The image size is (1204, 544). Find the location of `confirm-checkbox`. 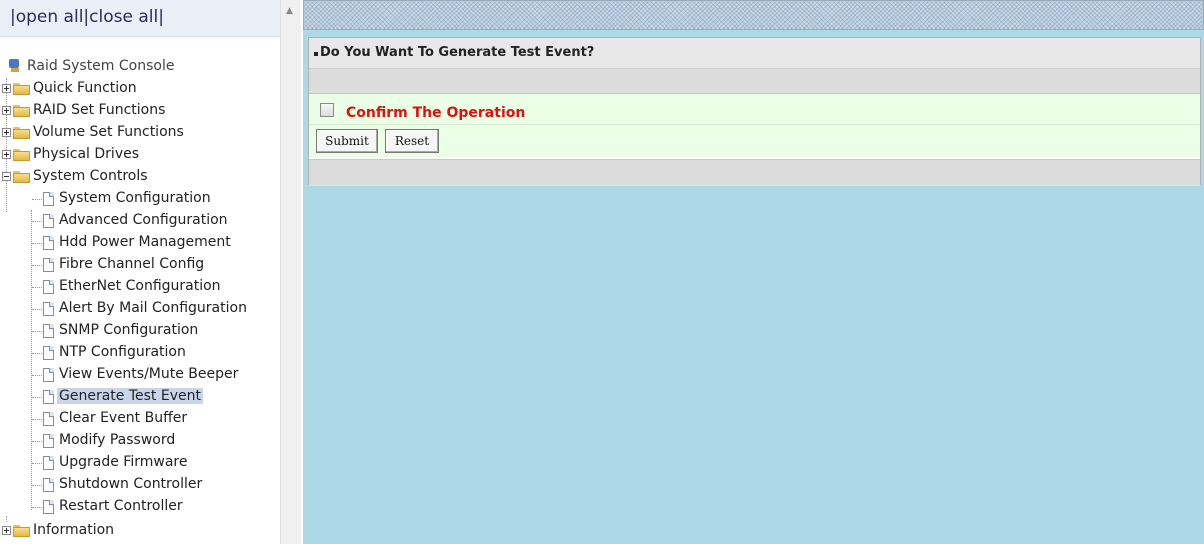

confirm-checkbox is located at coordinates (327, 110).